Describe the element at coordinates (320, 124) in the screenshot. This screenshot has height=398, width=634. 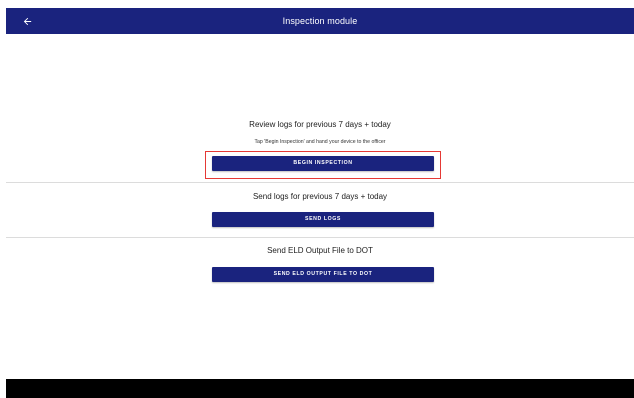
I see `review-logs-title: Review logs for previous 7 days + today` at that location.